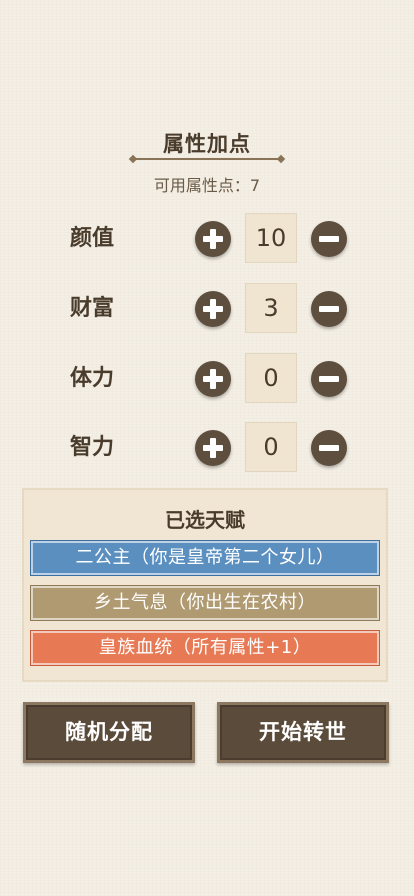  I want to click on attribute-row-wealth: 财富 3, so click(207, 309).